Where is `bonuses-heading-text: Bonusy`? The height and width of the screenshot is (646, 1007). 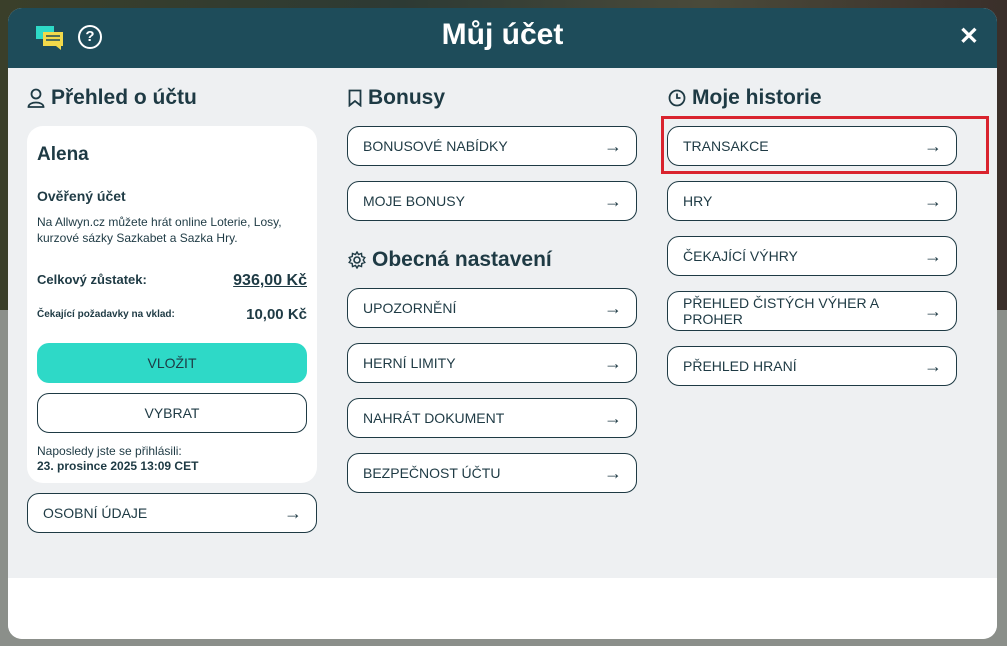
bonuses-heading-text: Bonusy is located at coordinates (407, 97).